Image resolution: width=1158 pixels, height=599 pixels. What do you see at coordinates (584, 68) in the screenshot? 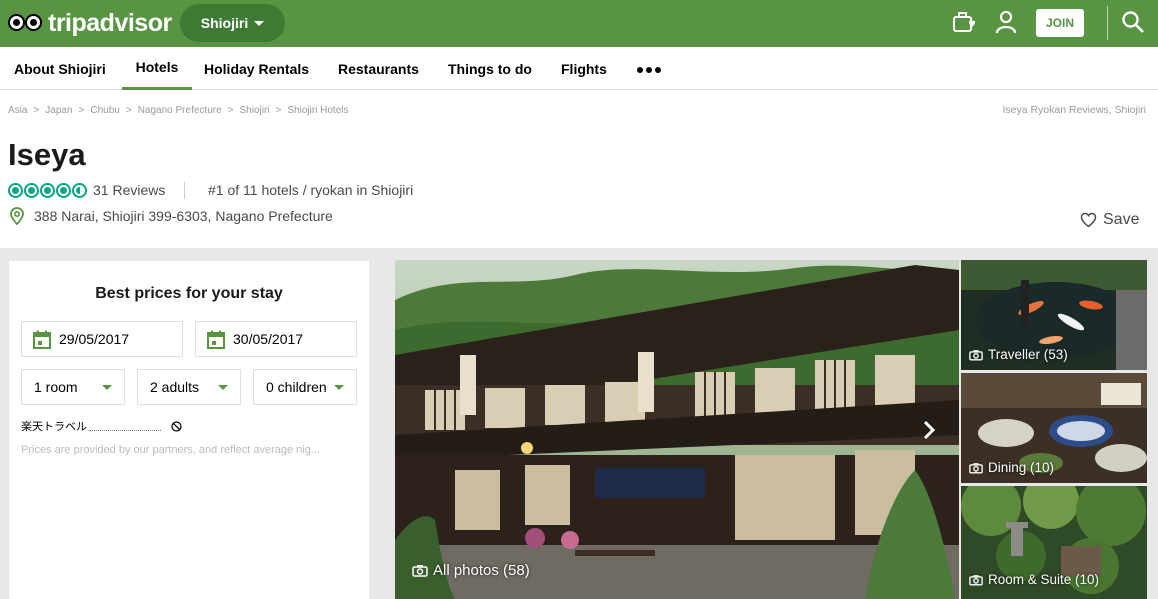
I see `nav-flights: Flights` at bounding box center [584, 68].